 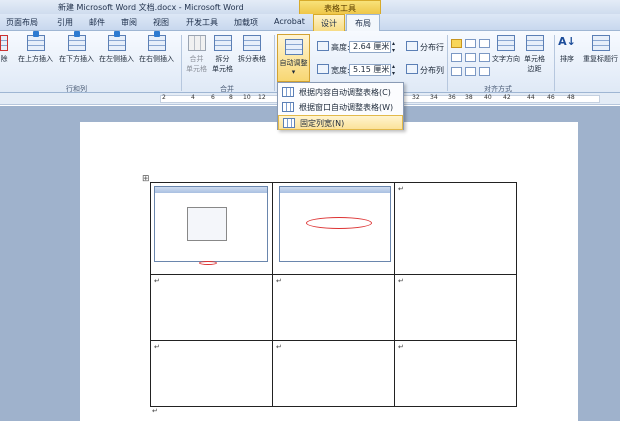 What do you see at coordinates (340, 92) in the screenshot?
I see `menu-item-autofit-contents: 根据内容自动调整表格(C)` at bounding box center [340, 92].